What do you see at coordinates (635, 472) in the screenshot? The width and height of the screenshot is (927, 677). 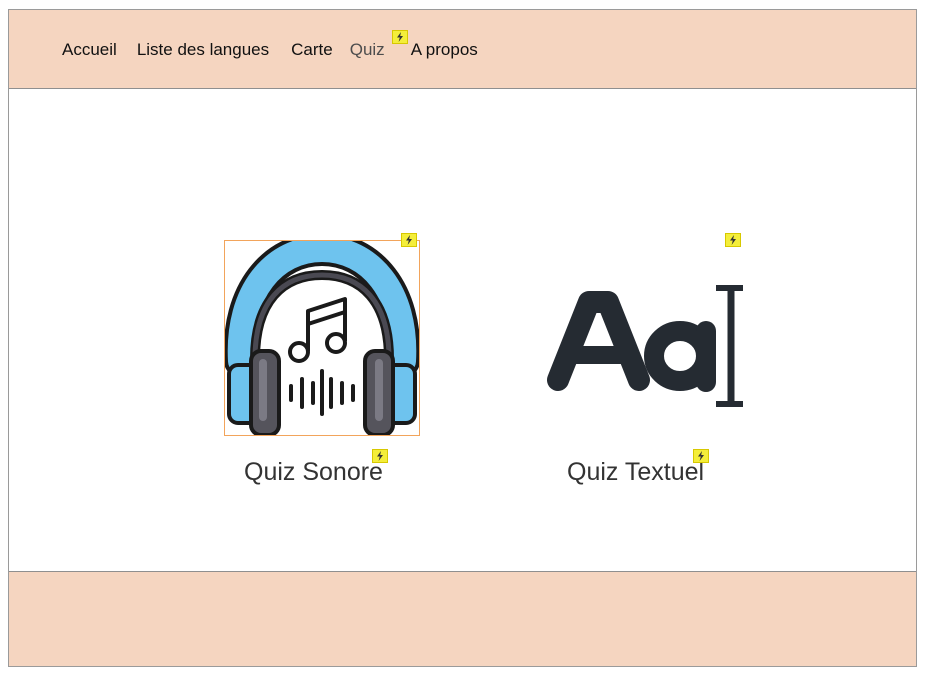 I see `text-quiz-label: Quiz Textuel` at bounding box center [635, 472].